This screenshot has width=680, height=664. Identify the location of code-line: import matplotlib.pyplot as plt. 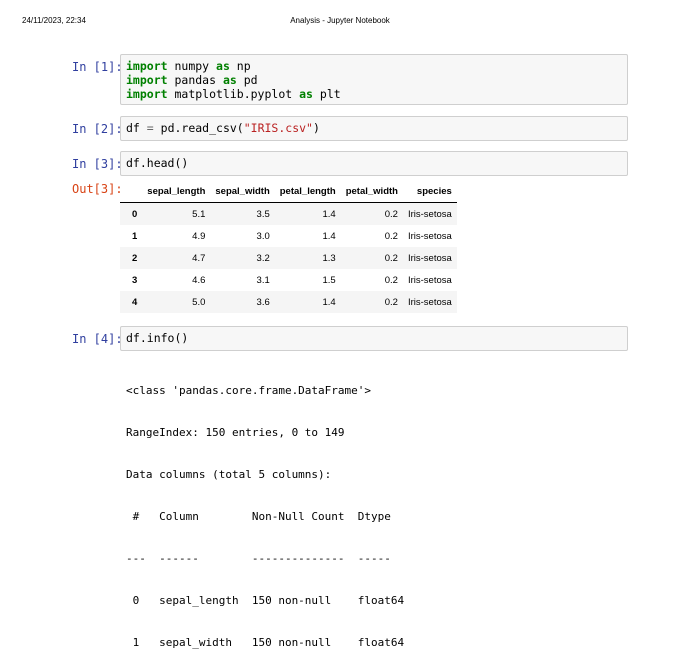
(374, 94).